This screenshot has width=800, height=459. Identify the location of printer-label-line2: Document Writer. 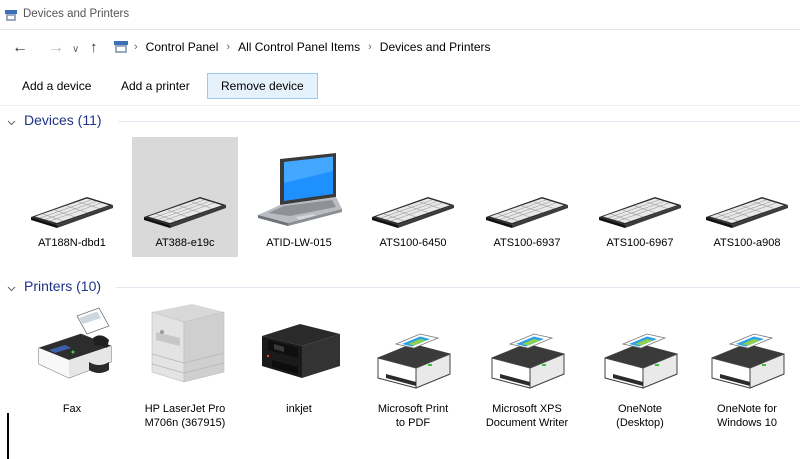
(527, 423).